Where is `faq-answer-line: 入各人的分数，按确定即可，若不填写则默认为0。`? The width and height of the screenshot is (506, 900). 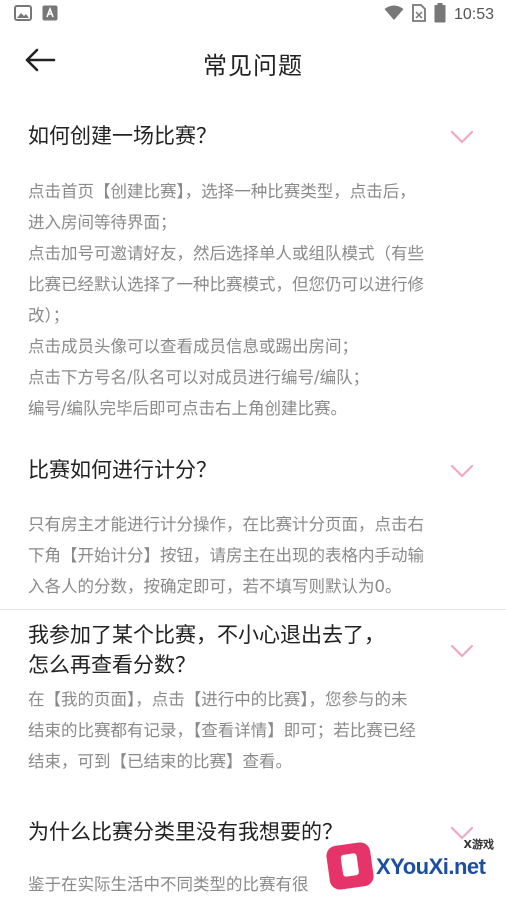 faq-answer-line: 入各人的分数，按确定即可，若不填写则默认为0。 is located at coordinates (215, 586).